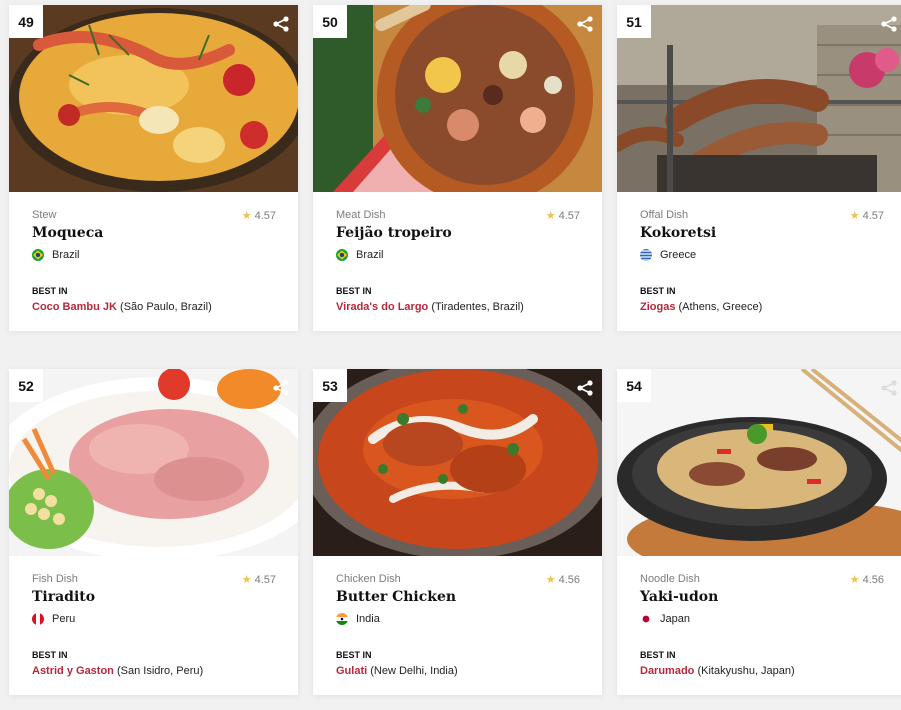  What do you see at coordinates (762, 233) in the screenshot?
I see `dish-name: Kokoretsi` at bounding box center [762, 233].